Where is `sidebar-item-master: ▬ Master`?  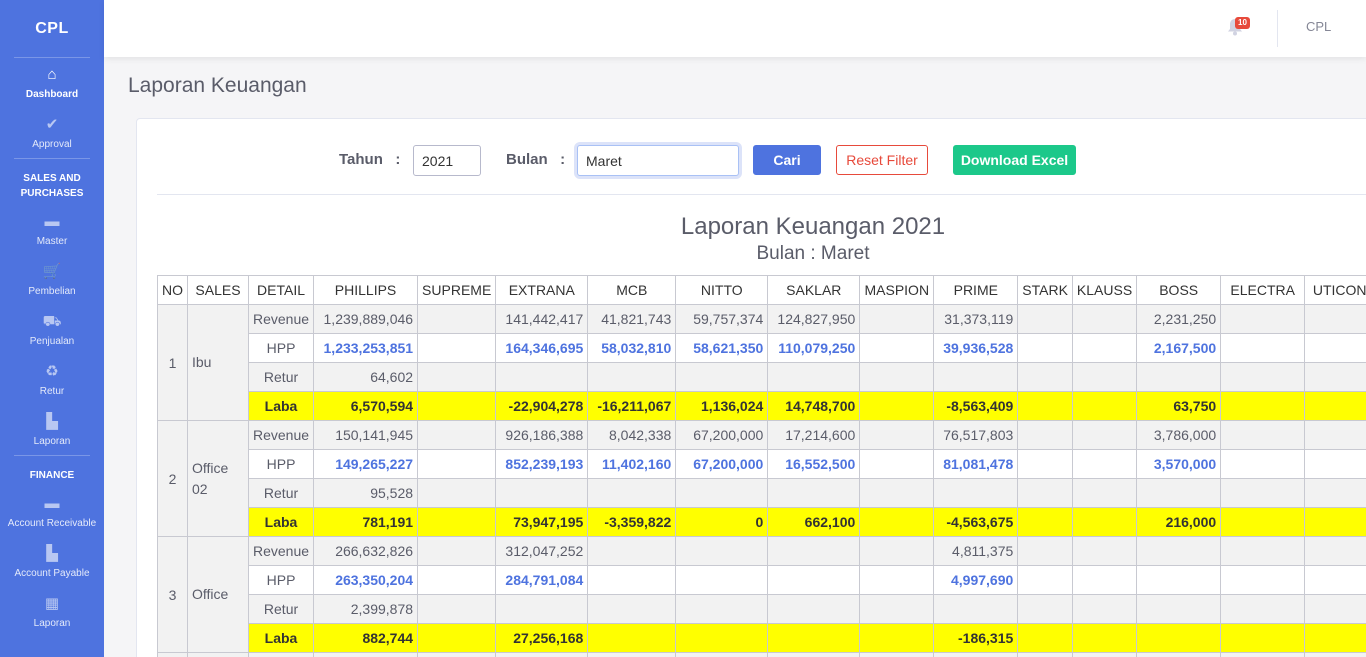
sidebar-item-master: ▬ Master is located at coordinates (52, 230).